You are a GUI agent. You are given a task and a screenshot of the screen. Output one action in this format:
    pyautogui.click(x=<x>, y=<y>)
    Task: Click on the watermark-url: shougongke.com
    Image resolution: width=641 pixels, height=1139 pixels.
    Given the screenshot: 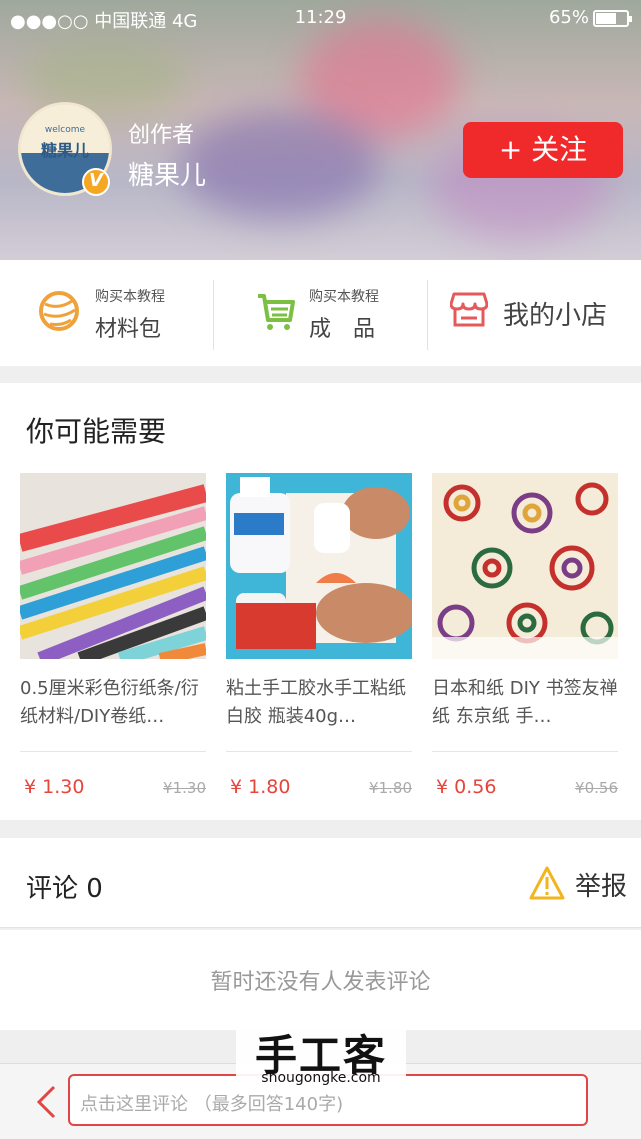 What is the action you would take?
    pyautogui.click(x=321, y=1078)
    